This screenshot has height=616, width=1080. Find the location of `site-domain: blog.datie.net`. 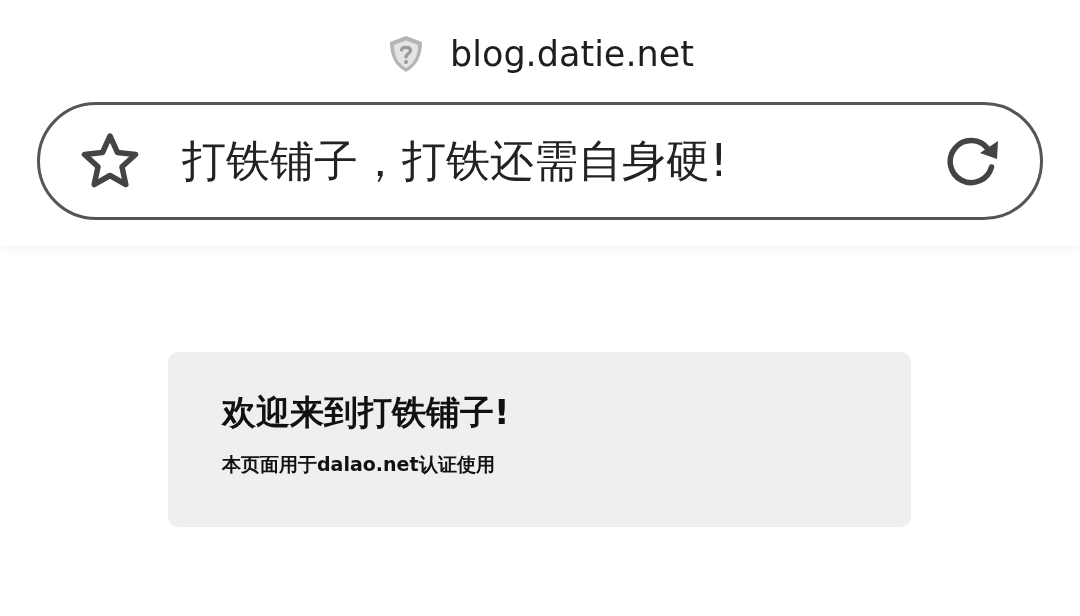

site-domain: blog.datie.net is located at coordinates (572, 54).